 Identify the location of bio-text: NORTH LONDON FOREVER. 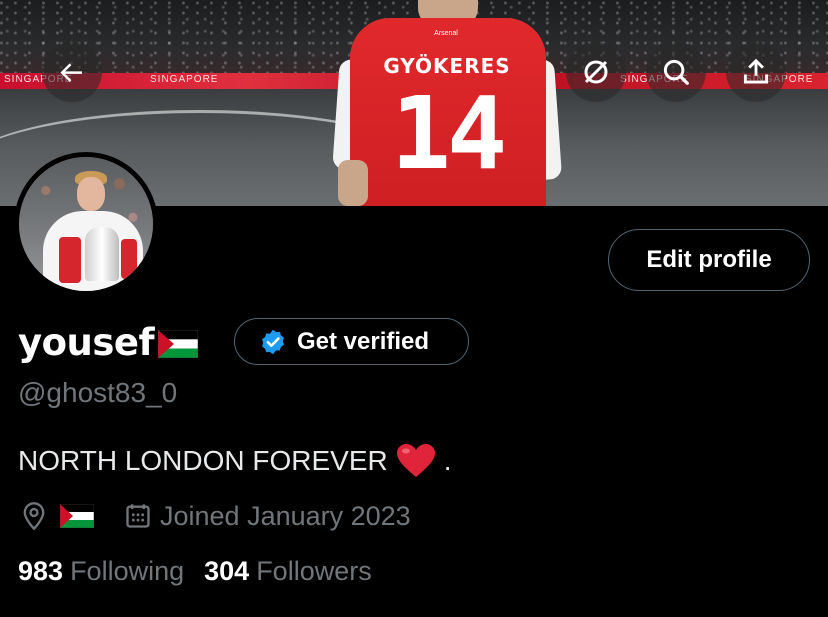
(203, 460).